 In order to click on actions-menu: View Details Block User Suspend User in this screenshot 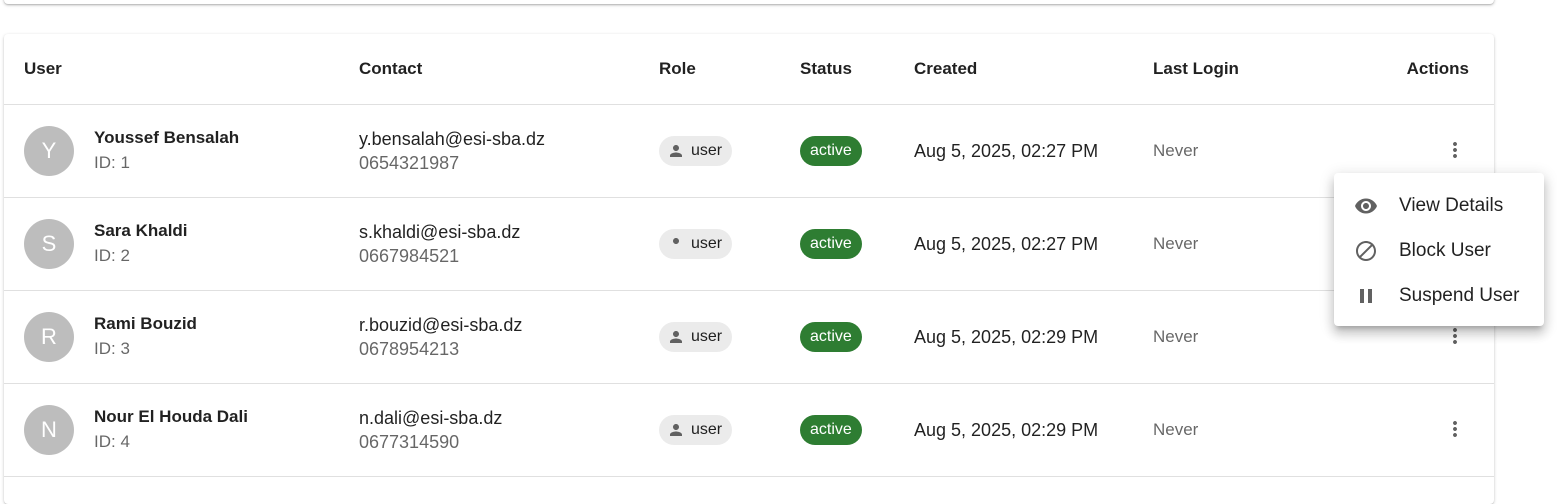, I will do `click(1439, 249)`.